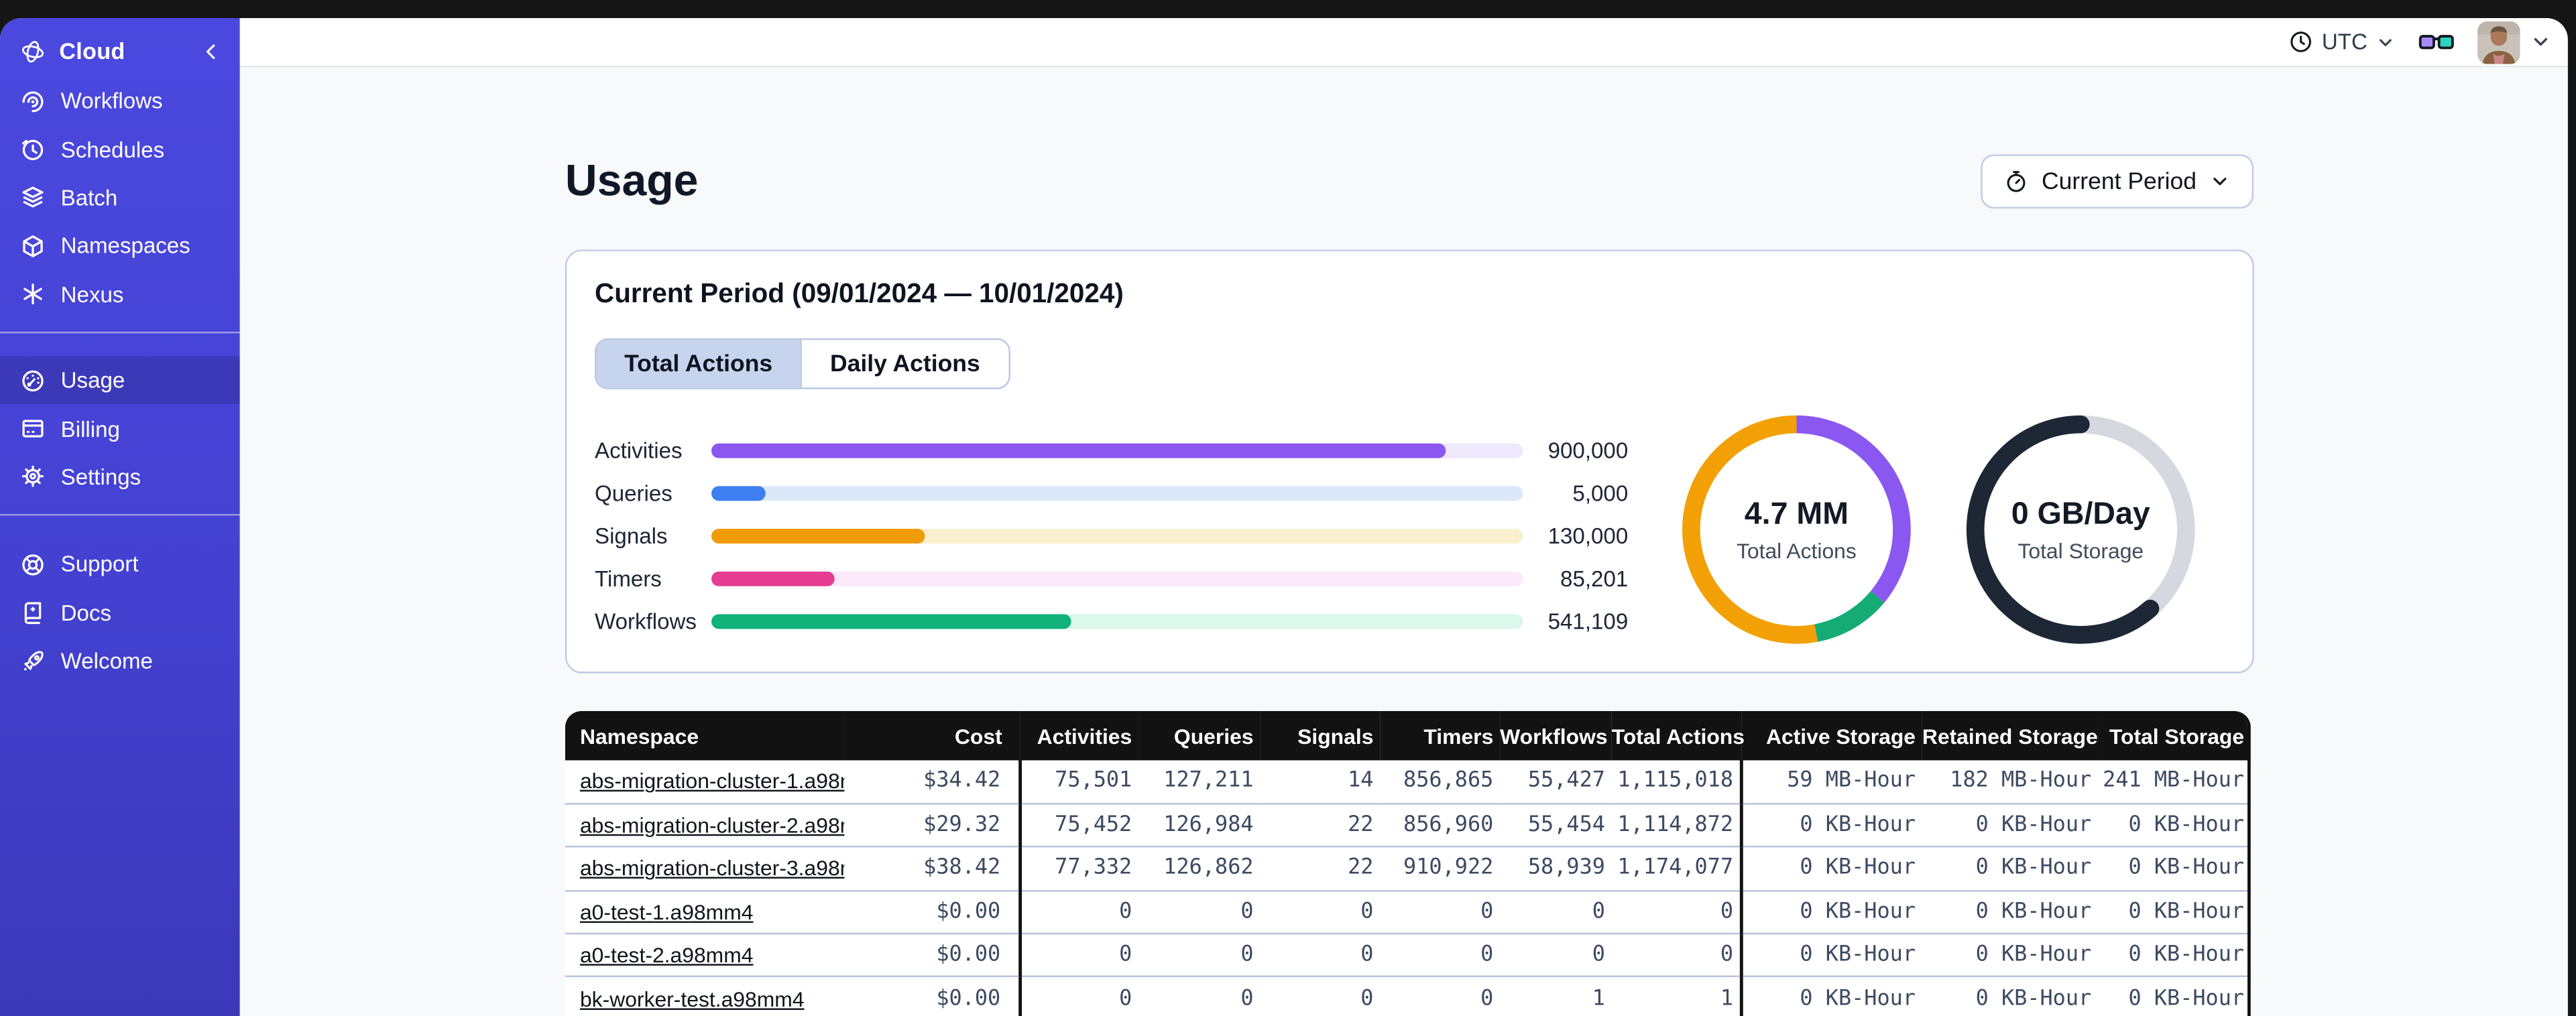  What do you see at coordinates (86, 612) in the screenshot?
I see `sidebar-item-label: Docs` at bounding box center [86, 612].